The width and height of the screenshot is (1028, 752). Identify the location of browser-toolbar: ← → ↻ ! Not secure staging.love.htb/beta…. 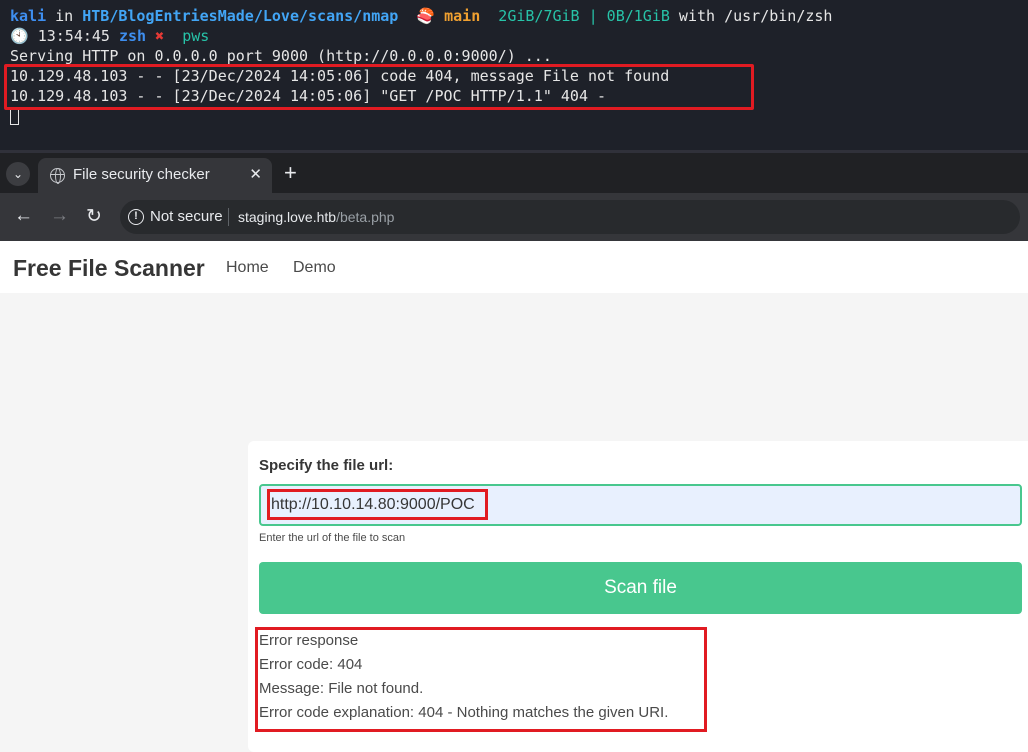
(514, 217).